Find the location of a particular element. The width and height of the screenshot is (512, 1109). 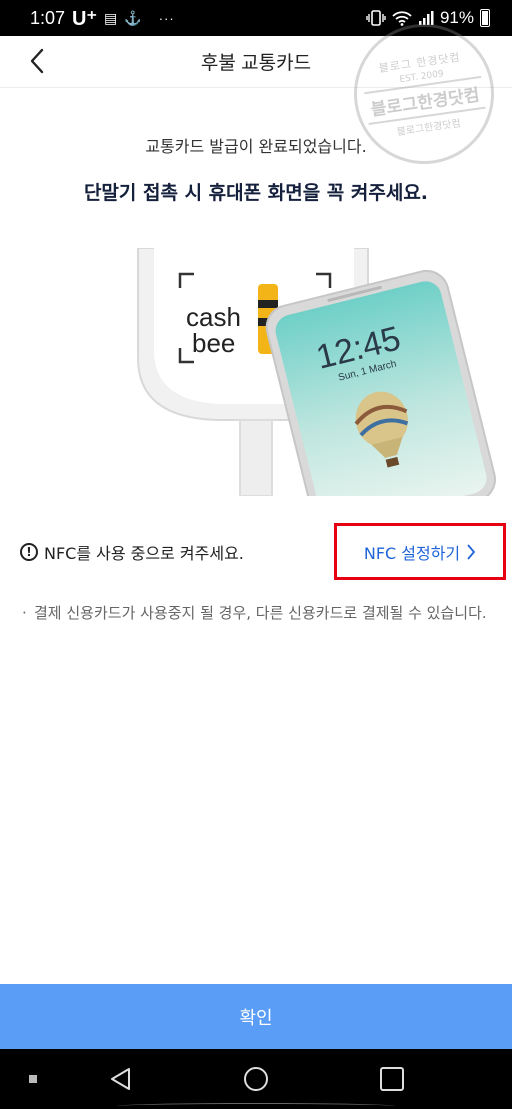

app-notification-icon: ⚓ is located at coordinates (133, 17).